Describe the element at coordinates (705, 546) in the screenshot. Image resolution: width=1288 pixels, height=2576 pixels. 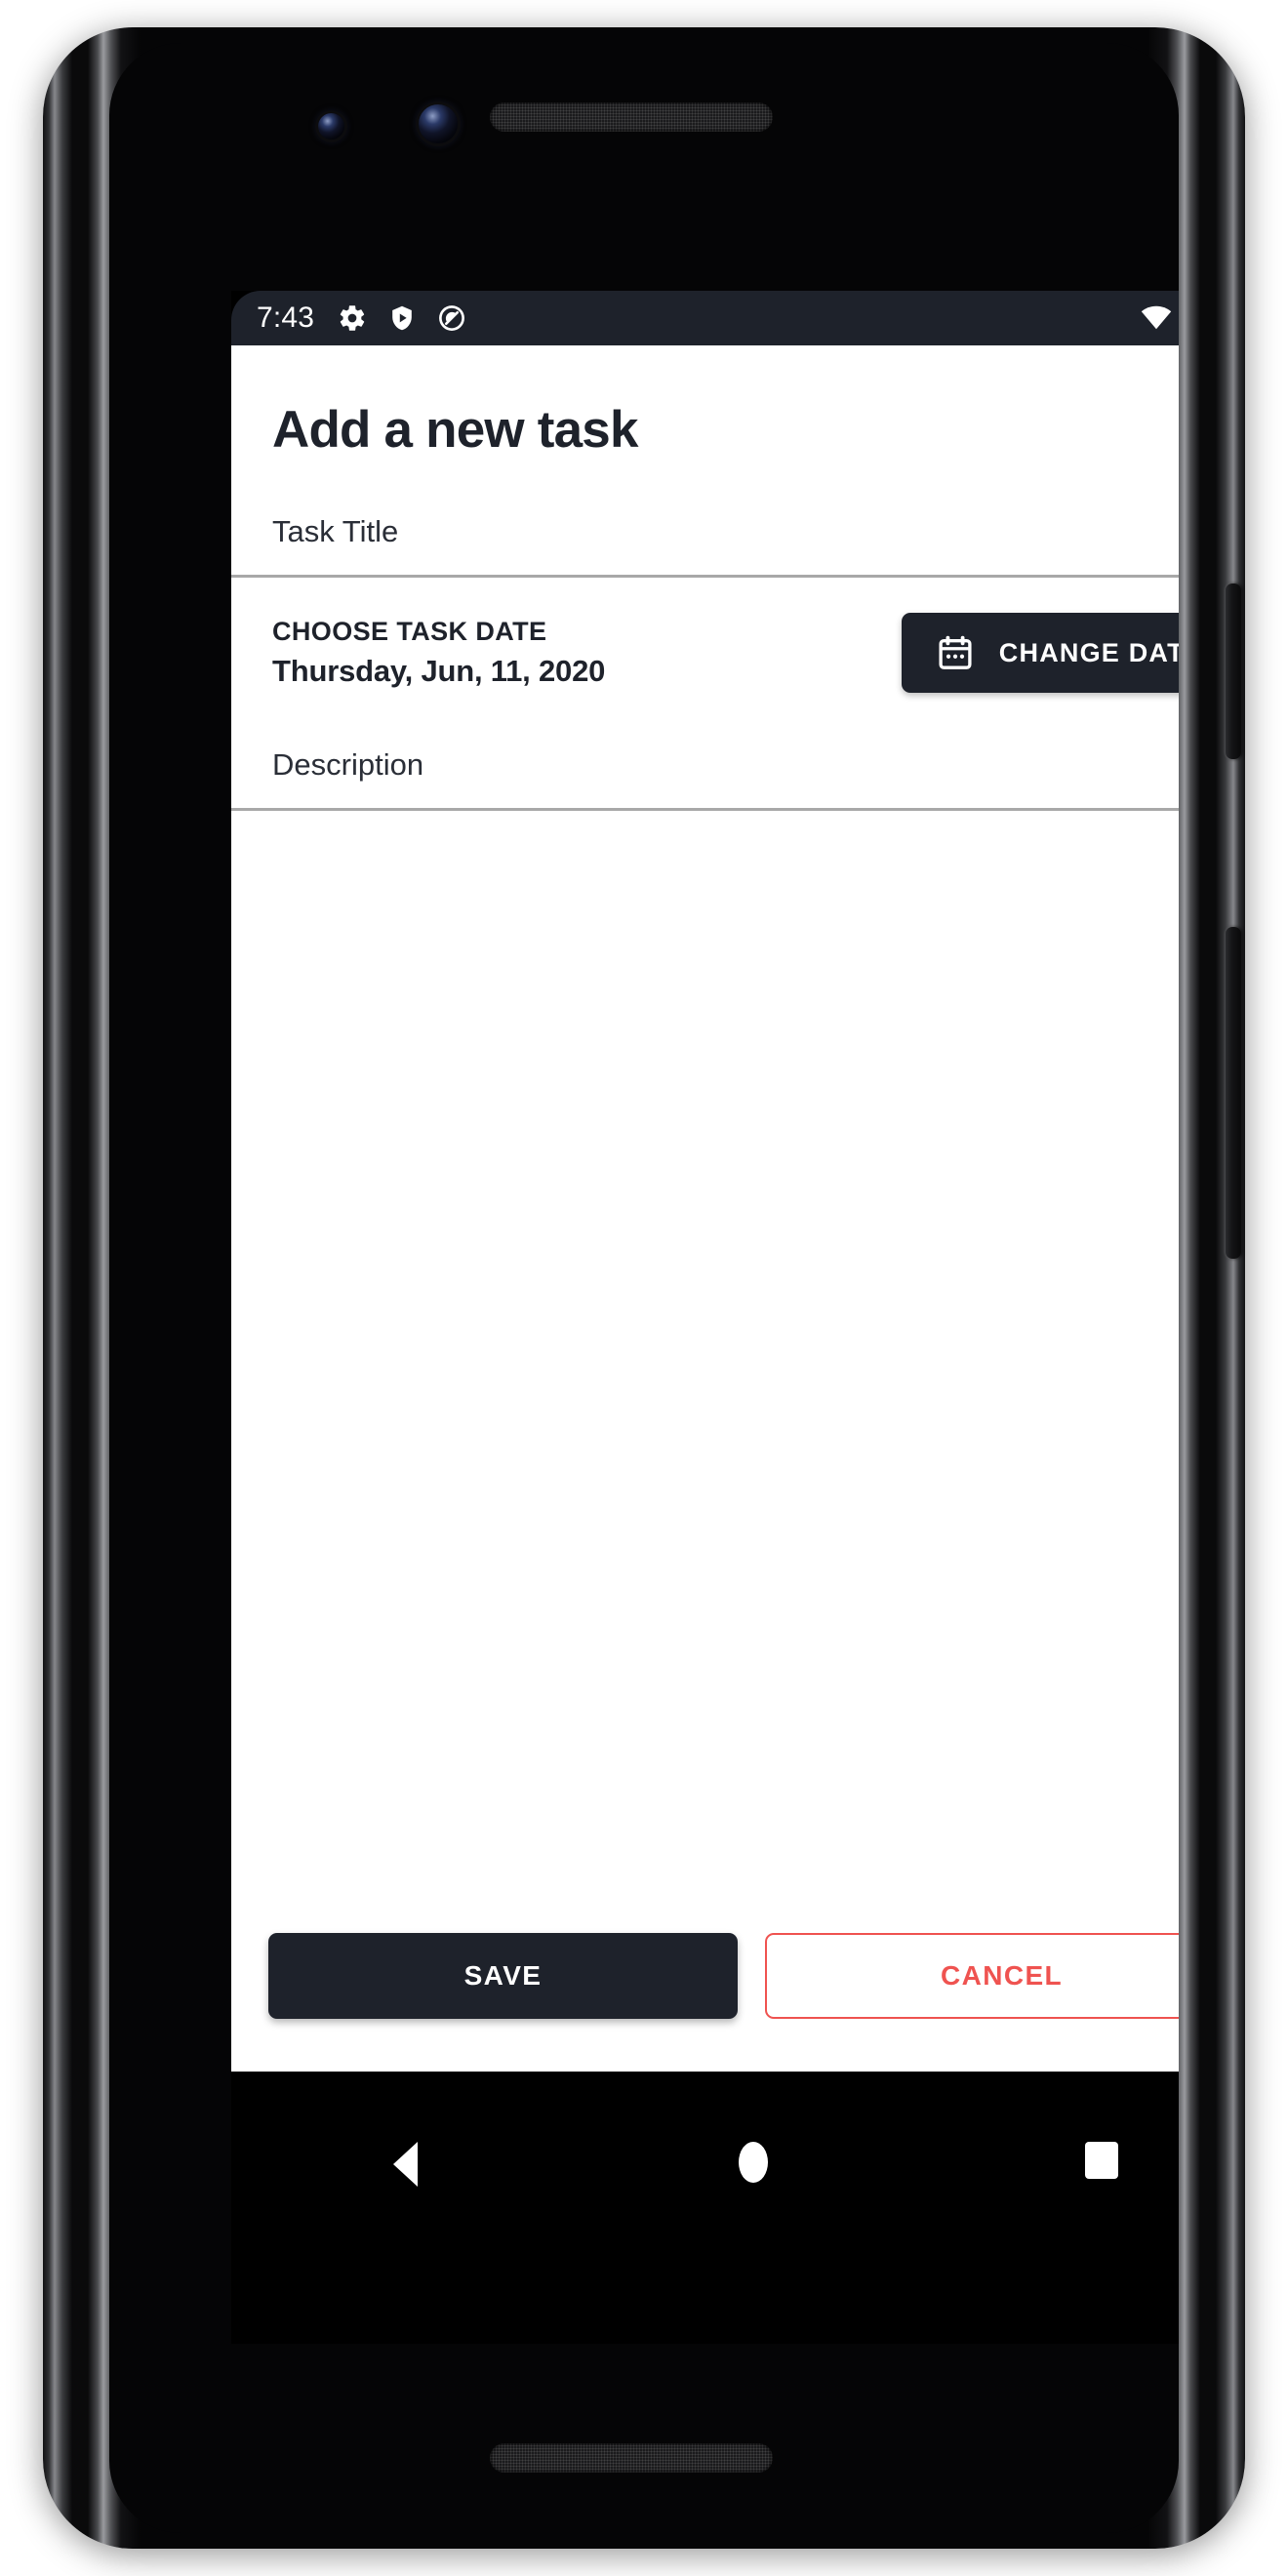
I see `task-title-input: Task Title` at that location.